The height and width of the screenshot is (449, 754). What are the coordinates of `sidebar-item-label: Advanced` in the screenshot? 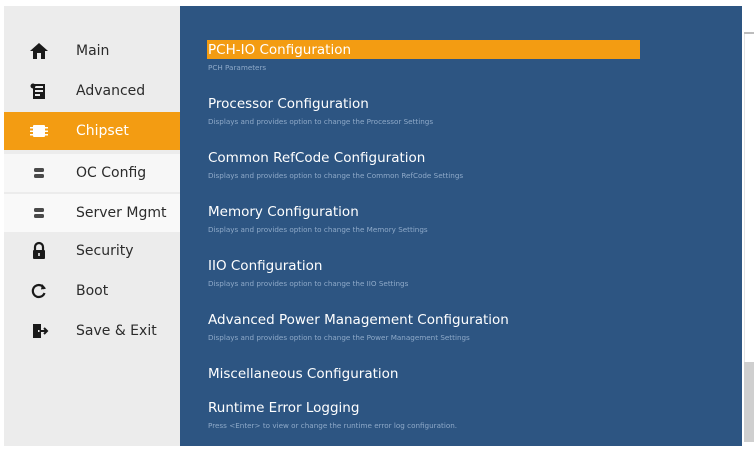 It's located at (111, 91).